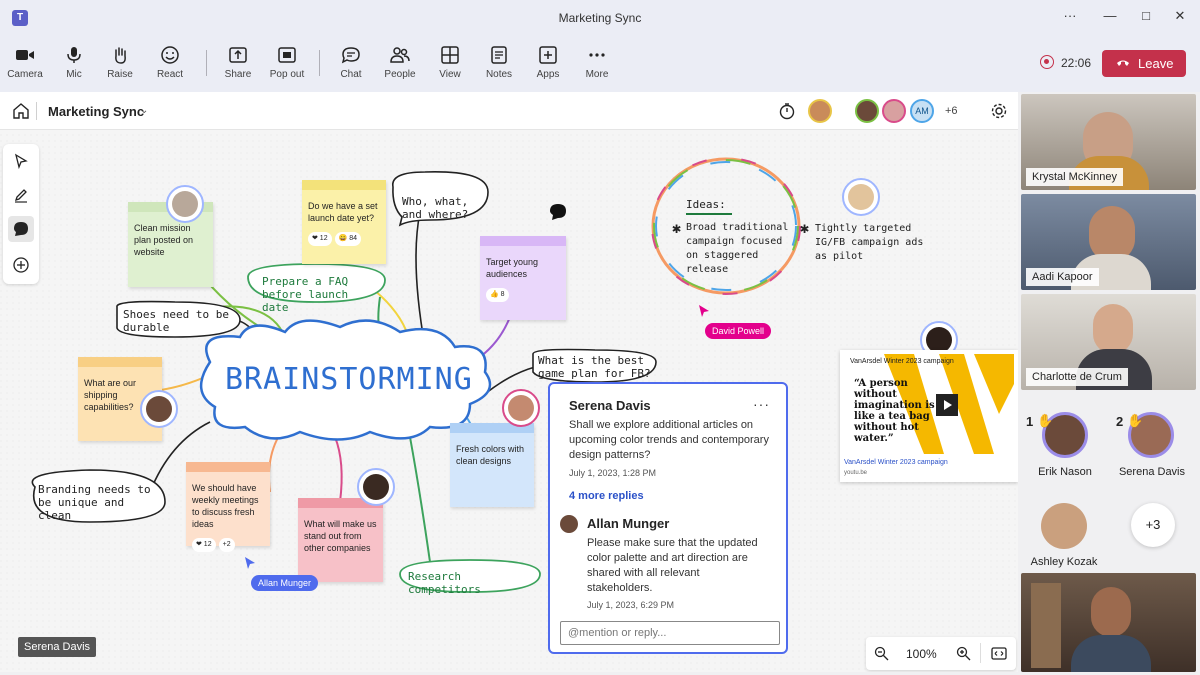 This screenshot has width=1200, height=675. I want to click on zoom-level: 100%, so click(921, 654).